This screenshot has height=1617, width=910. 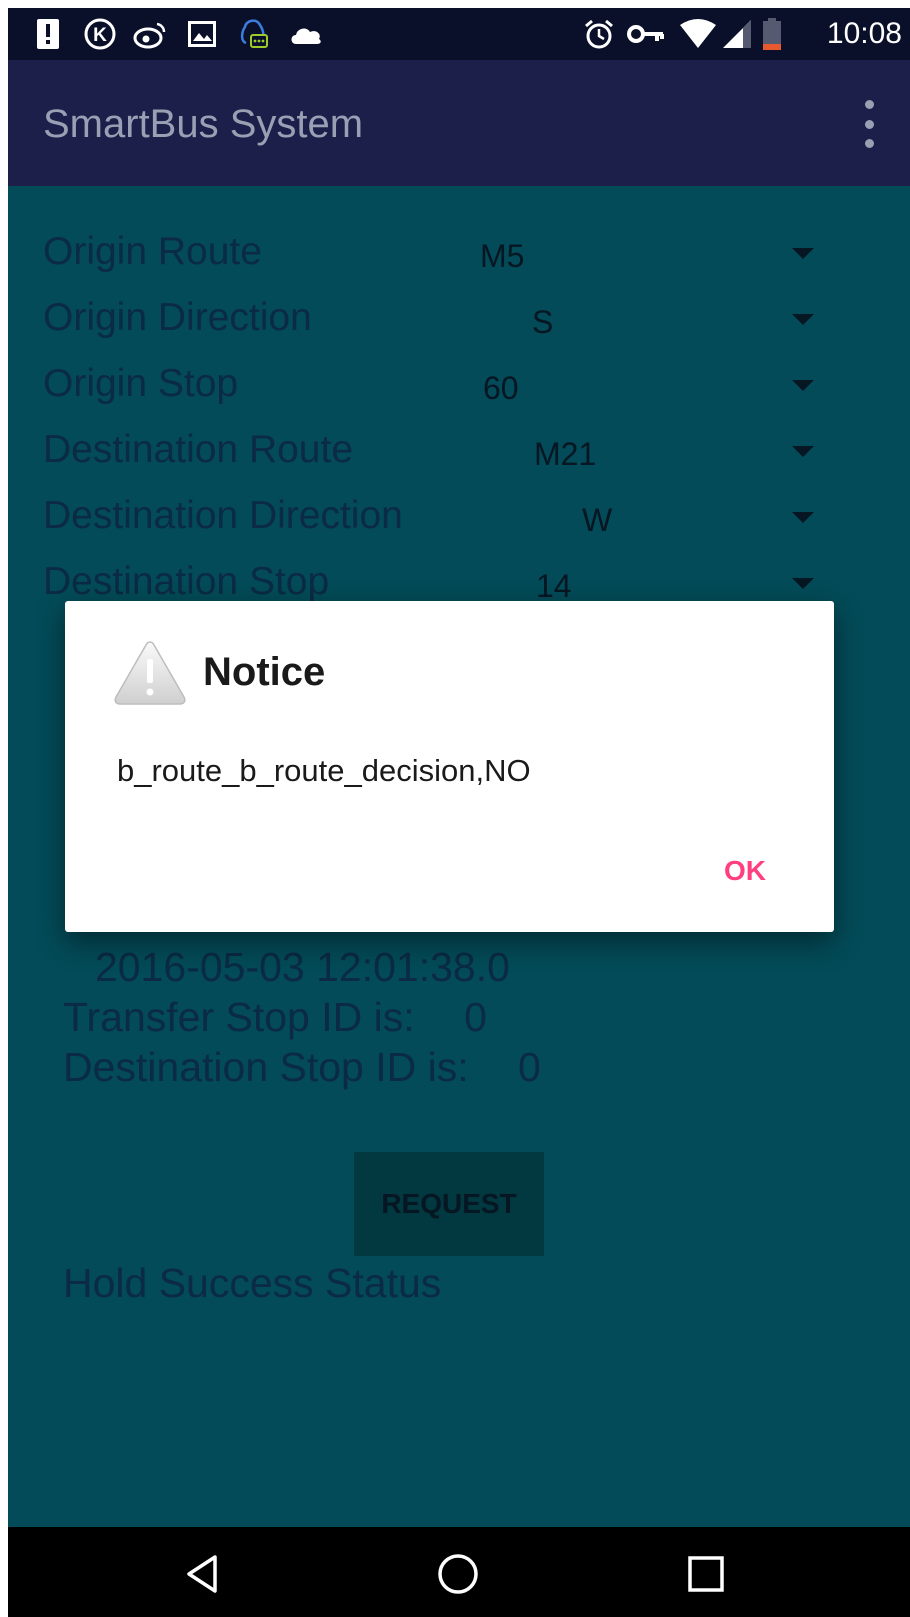 What do you see at coordinates (501, 388) in the screenshot?
I see `origin-stop-spinner: 60` at bounding box center [501, 388].